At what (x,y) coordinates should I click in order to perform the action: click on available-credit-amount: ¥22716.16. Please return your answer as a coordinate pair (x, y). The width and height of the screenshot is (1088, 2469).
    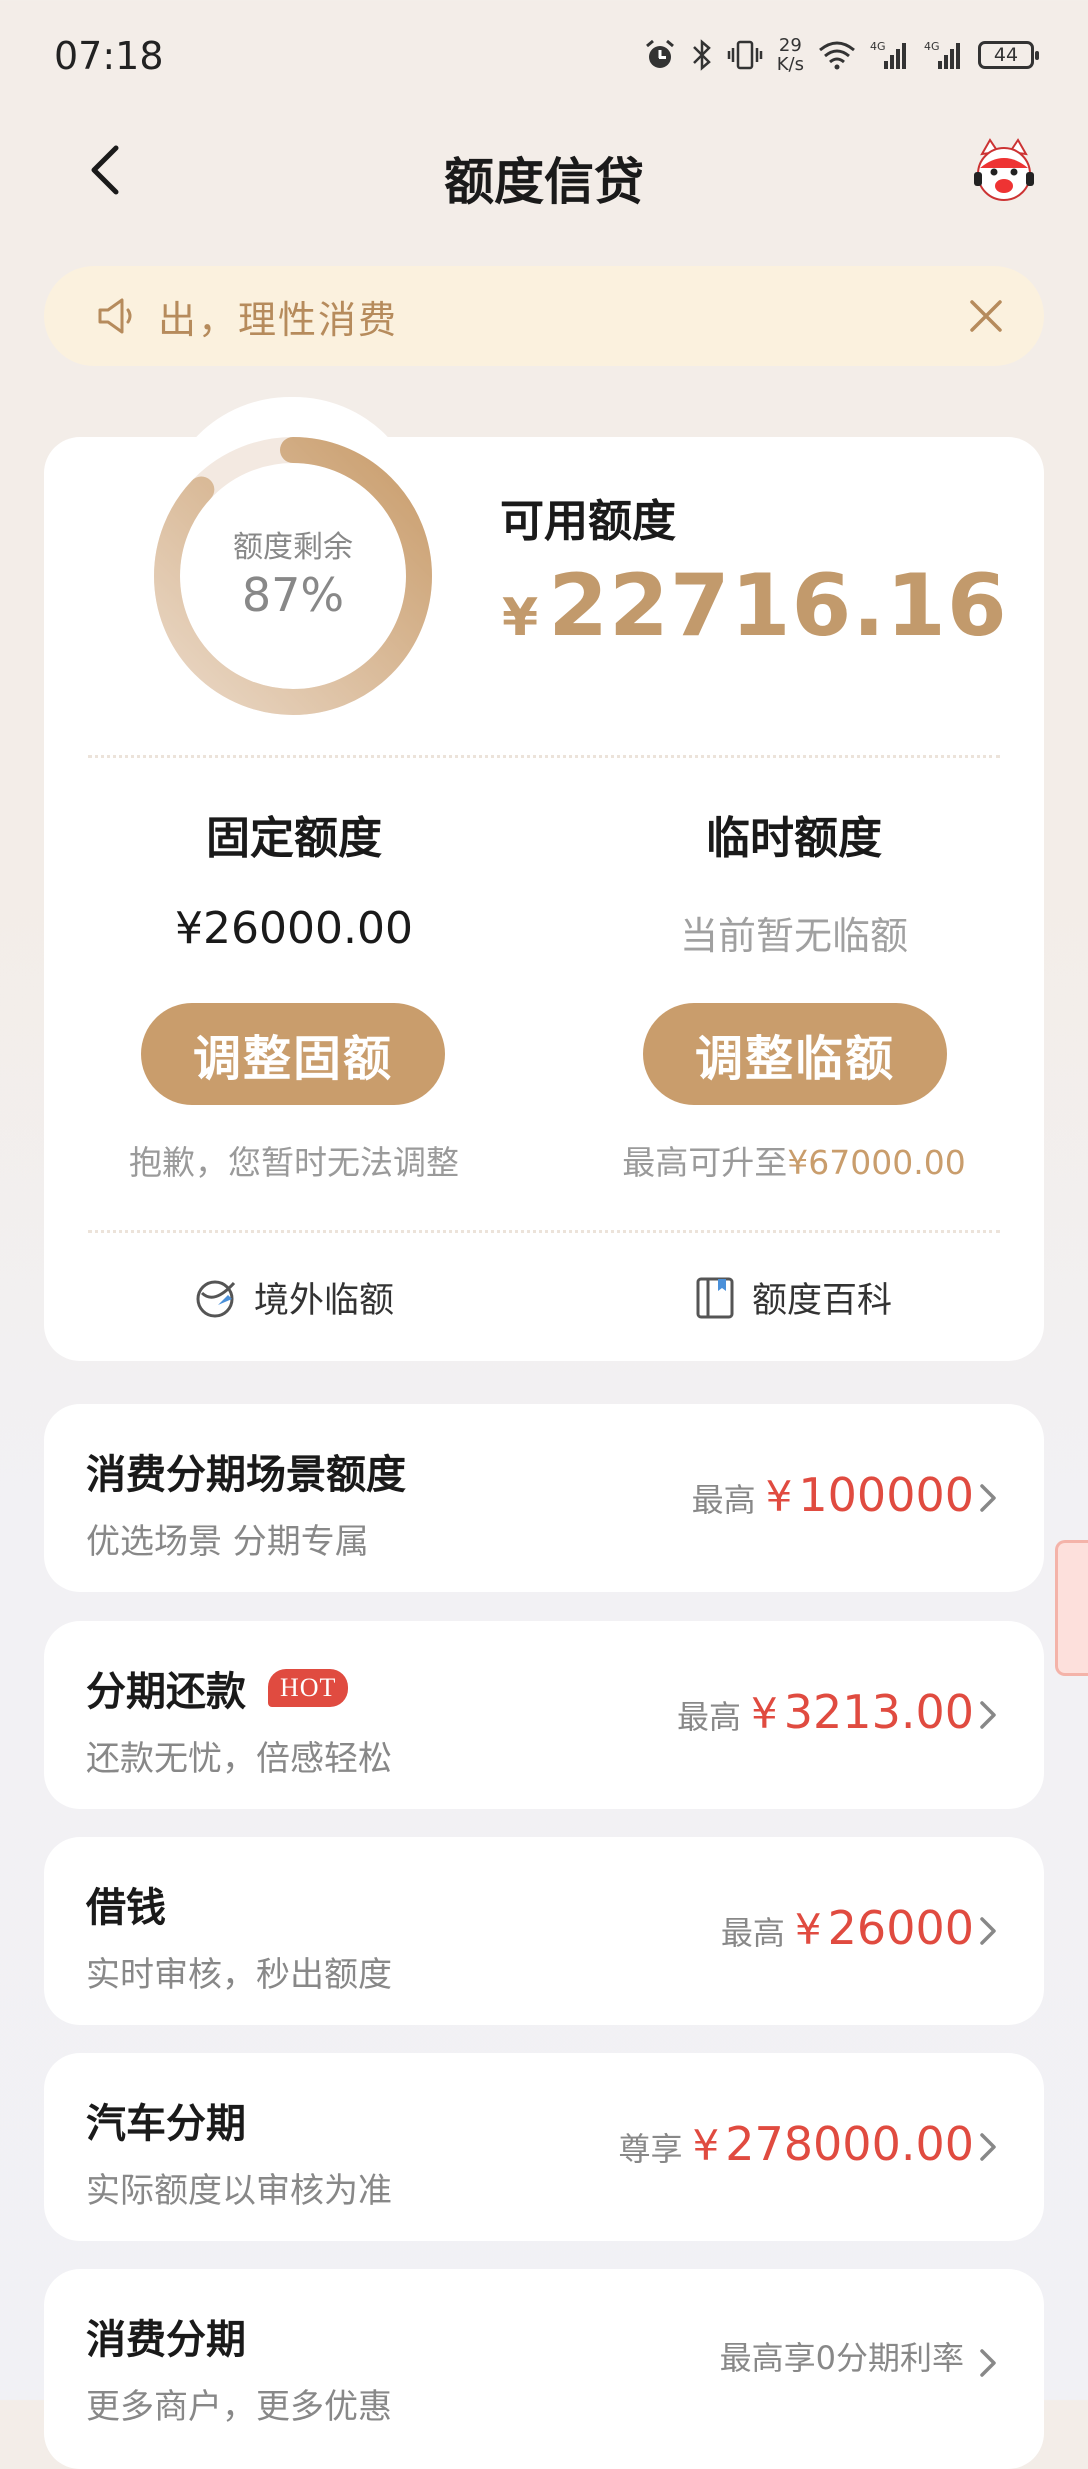
    Looking at the image, I should click on (755, 606).